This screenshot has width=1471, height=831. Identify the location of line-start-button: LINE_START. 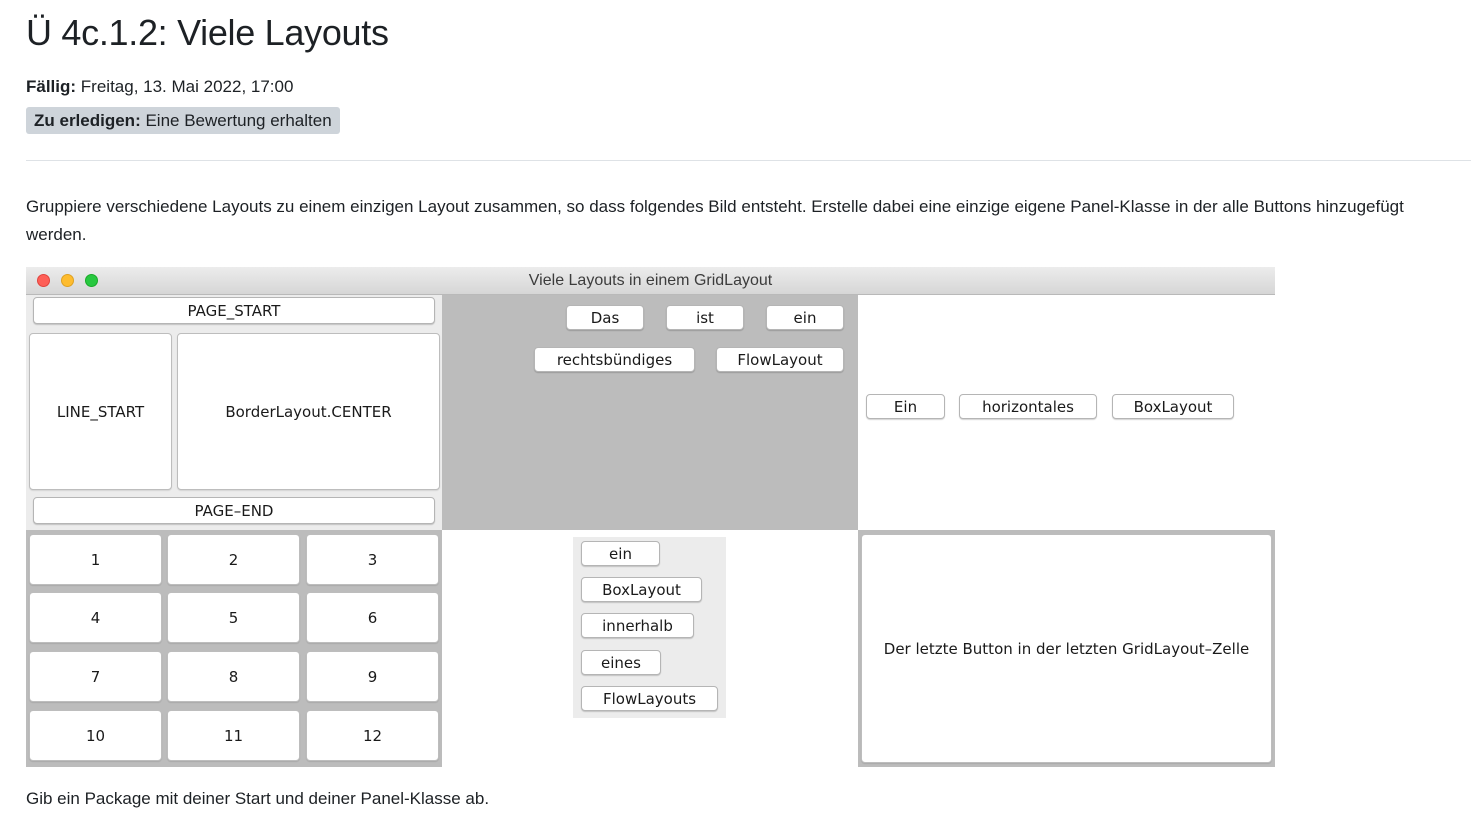
(100, 411).